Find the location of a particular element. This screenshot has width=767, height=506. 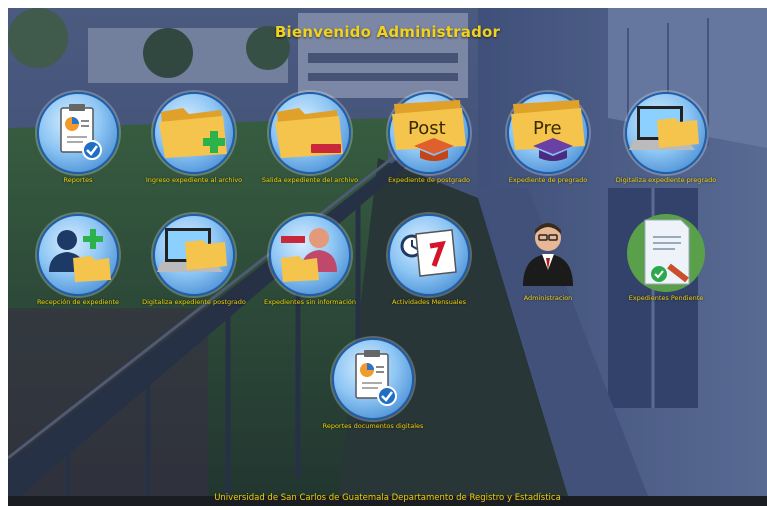

user-folder-remove-icon is located at coordinates (309, 255).